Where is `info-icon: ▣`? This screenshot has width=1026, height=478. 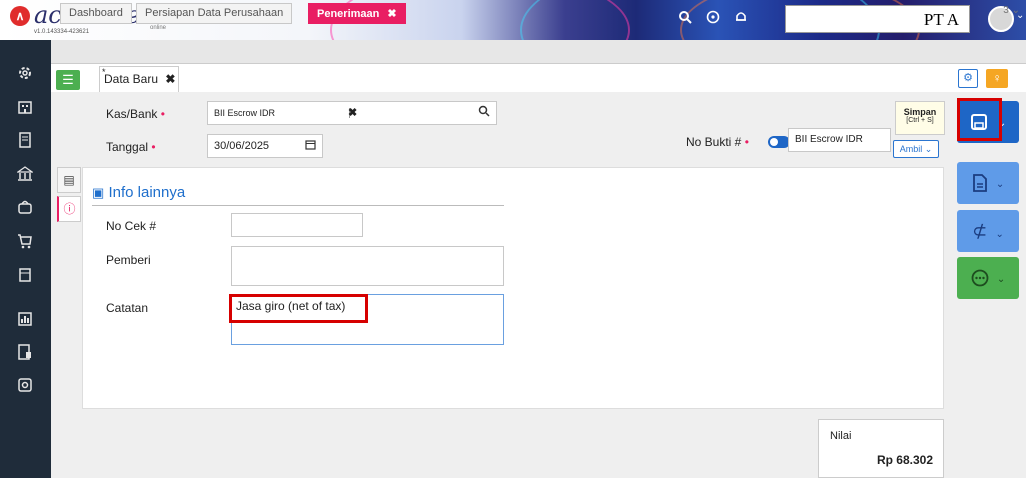
info-icon: ▣ is located at coordinates (98, 192).